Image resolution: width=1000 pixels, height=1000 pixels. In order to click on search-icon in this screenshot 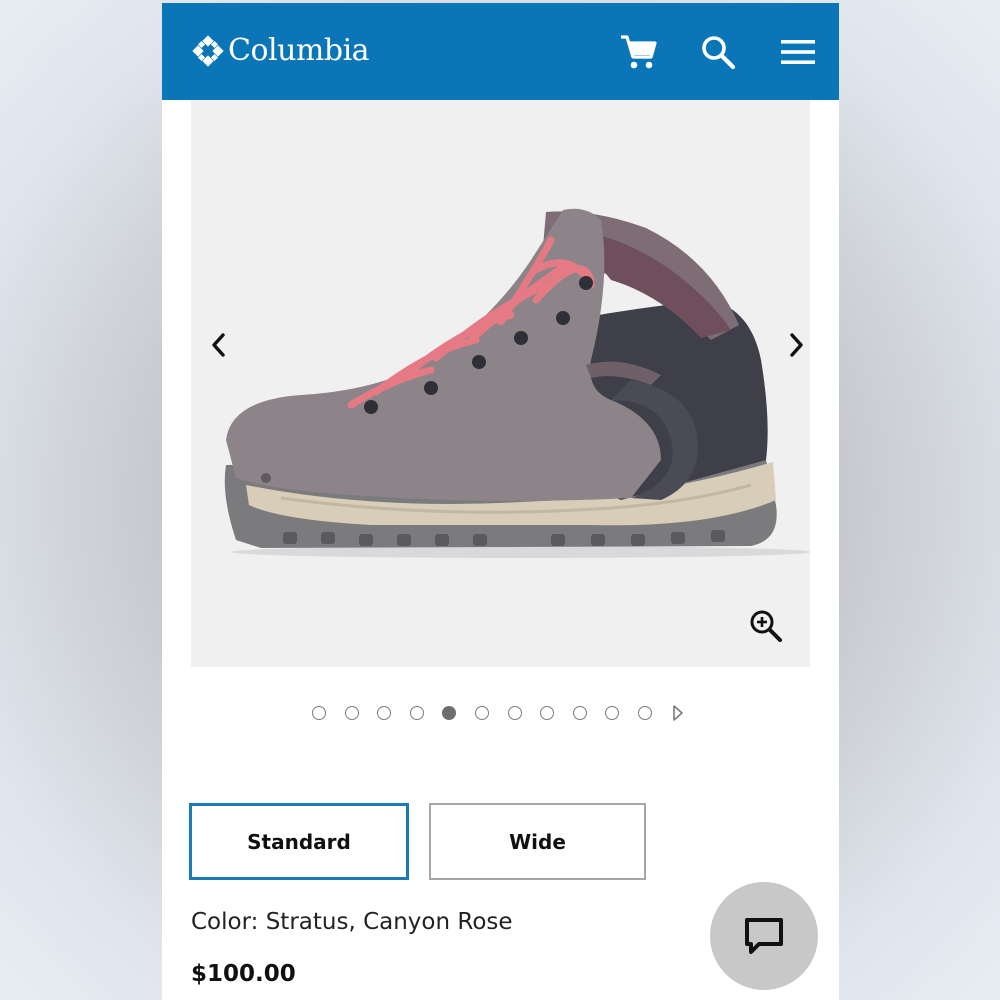, I will do `click(719, 53)`.